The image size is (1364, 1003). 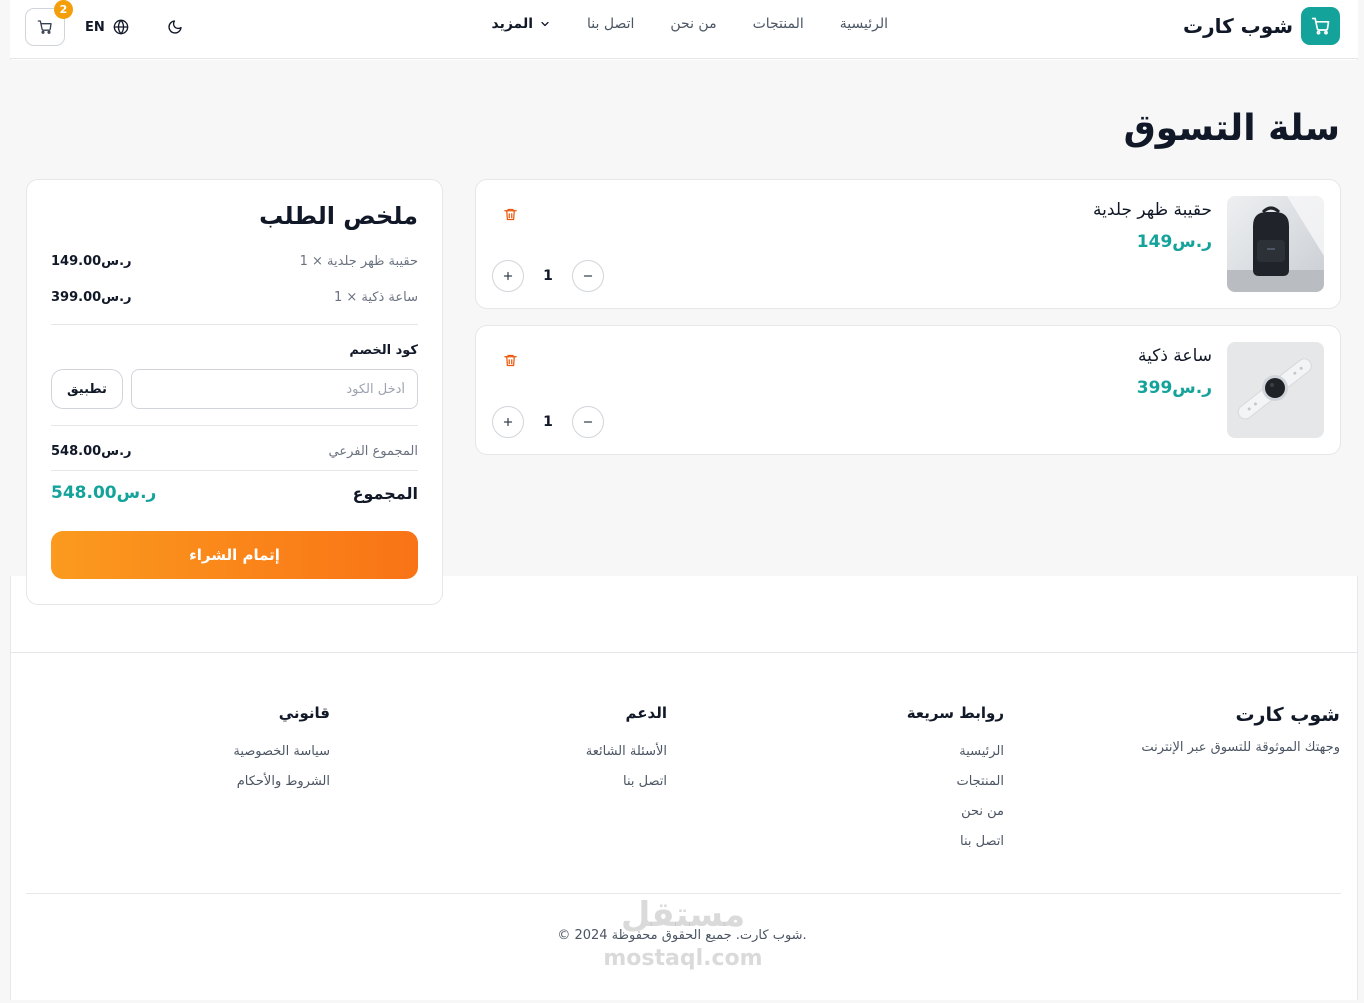 I want to click on footer-legal: قانوني سياسة الخصوصية الشروط والأحكام, so click(x=281, y=754).